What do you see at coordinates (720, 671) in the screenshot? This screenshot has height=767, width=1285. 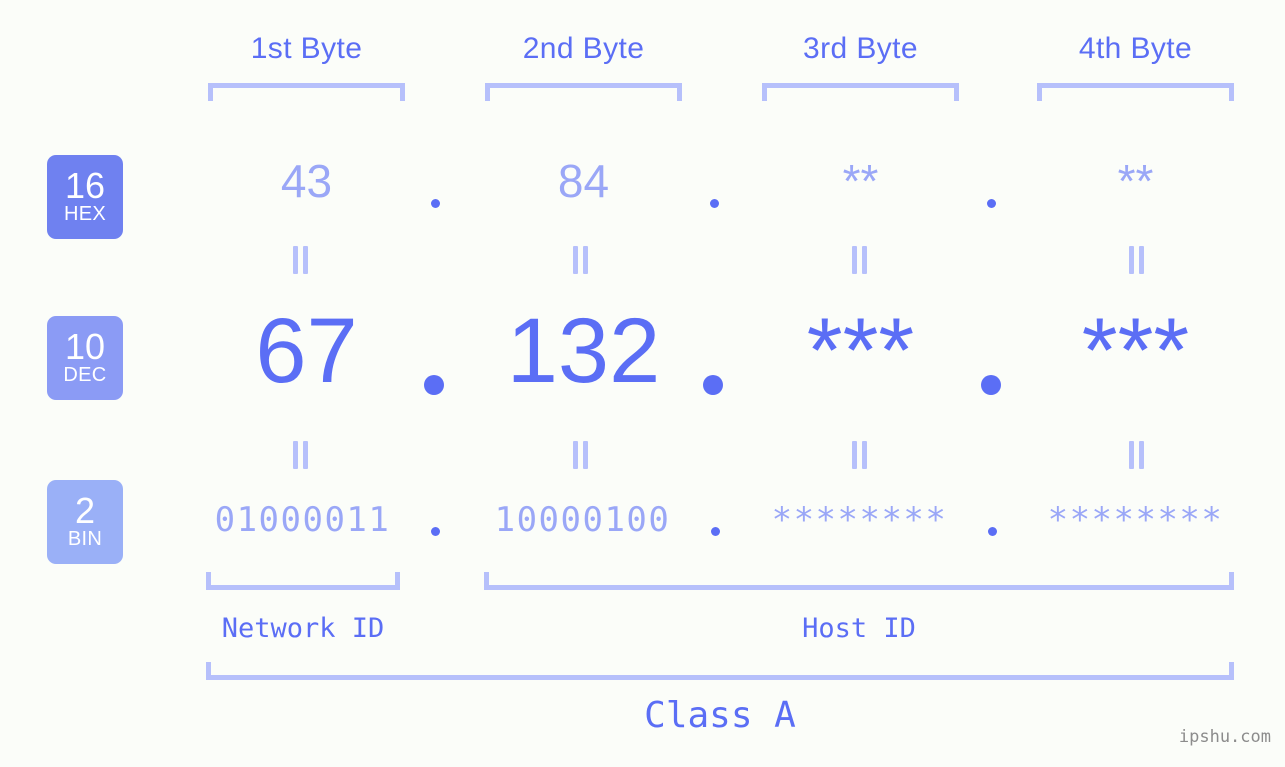 I see `class-bracket` at bounding box center [720, 671].